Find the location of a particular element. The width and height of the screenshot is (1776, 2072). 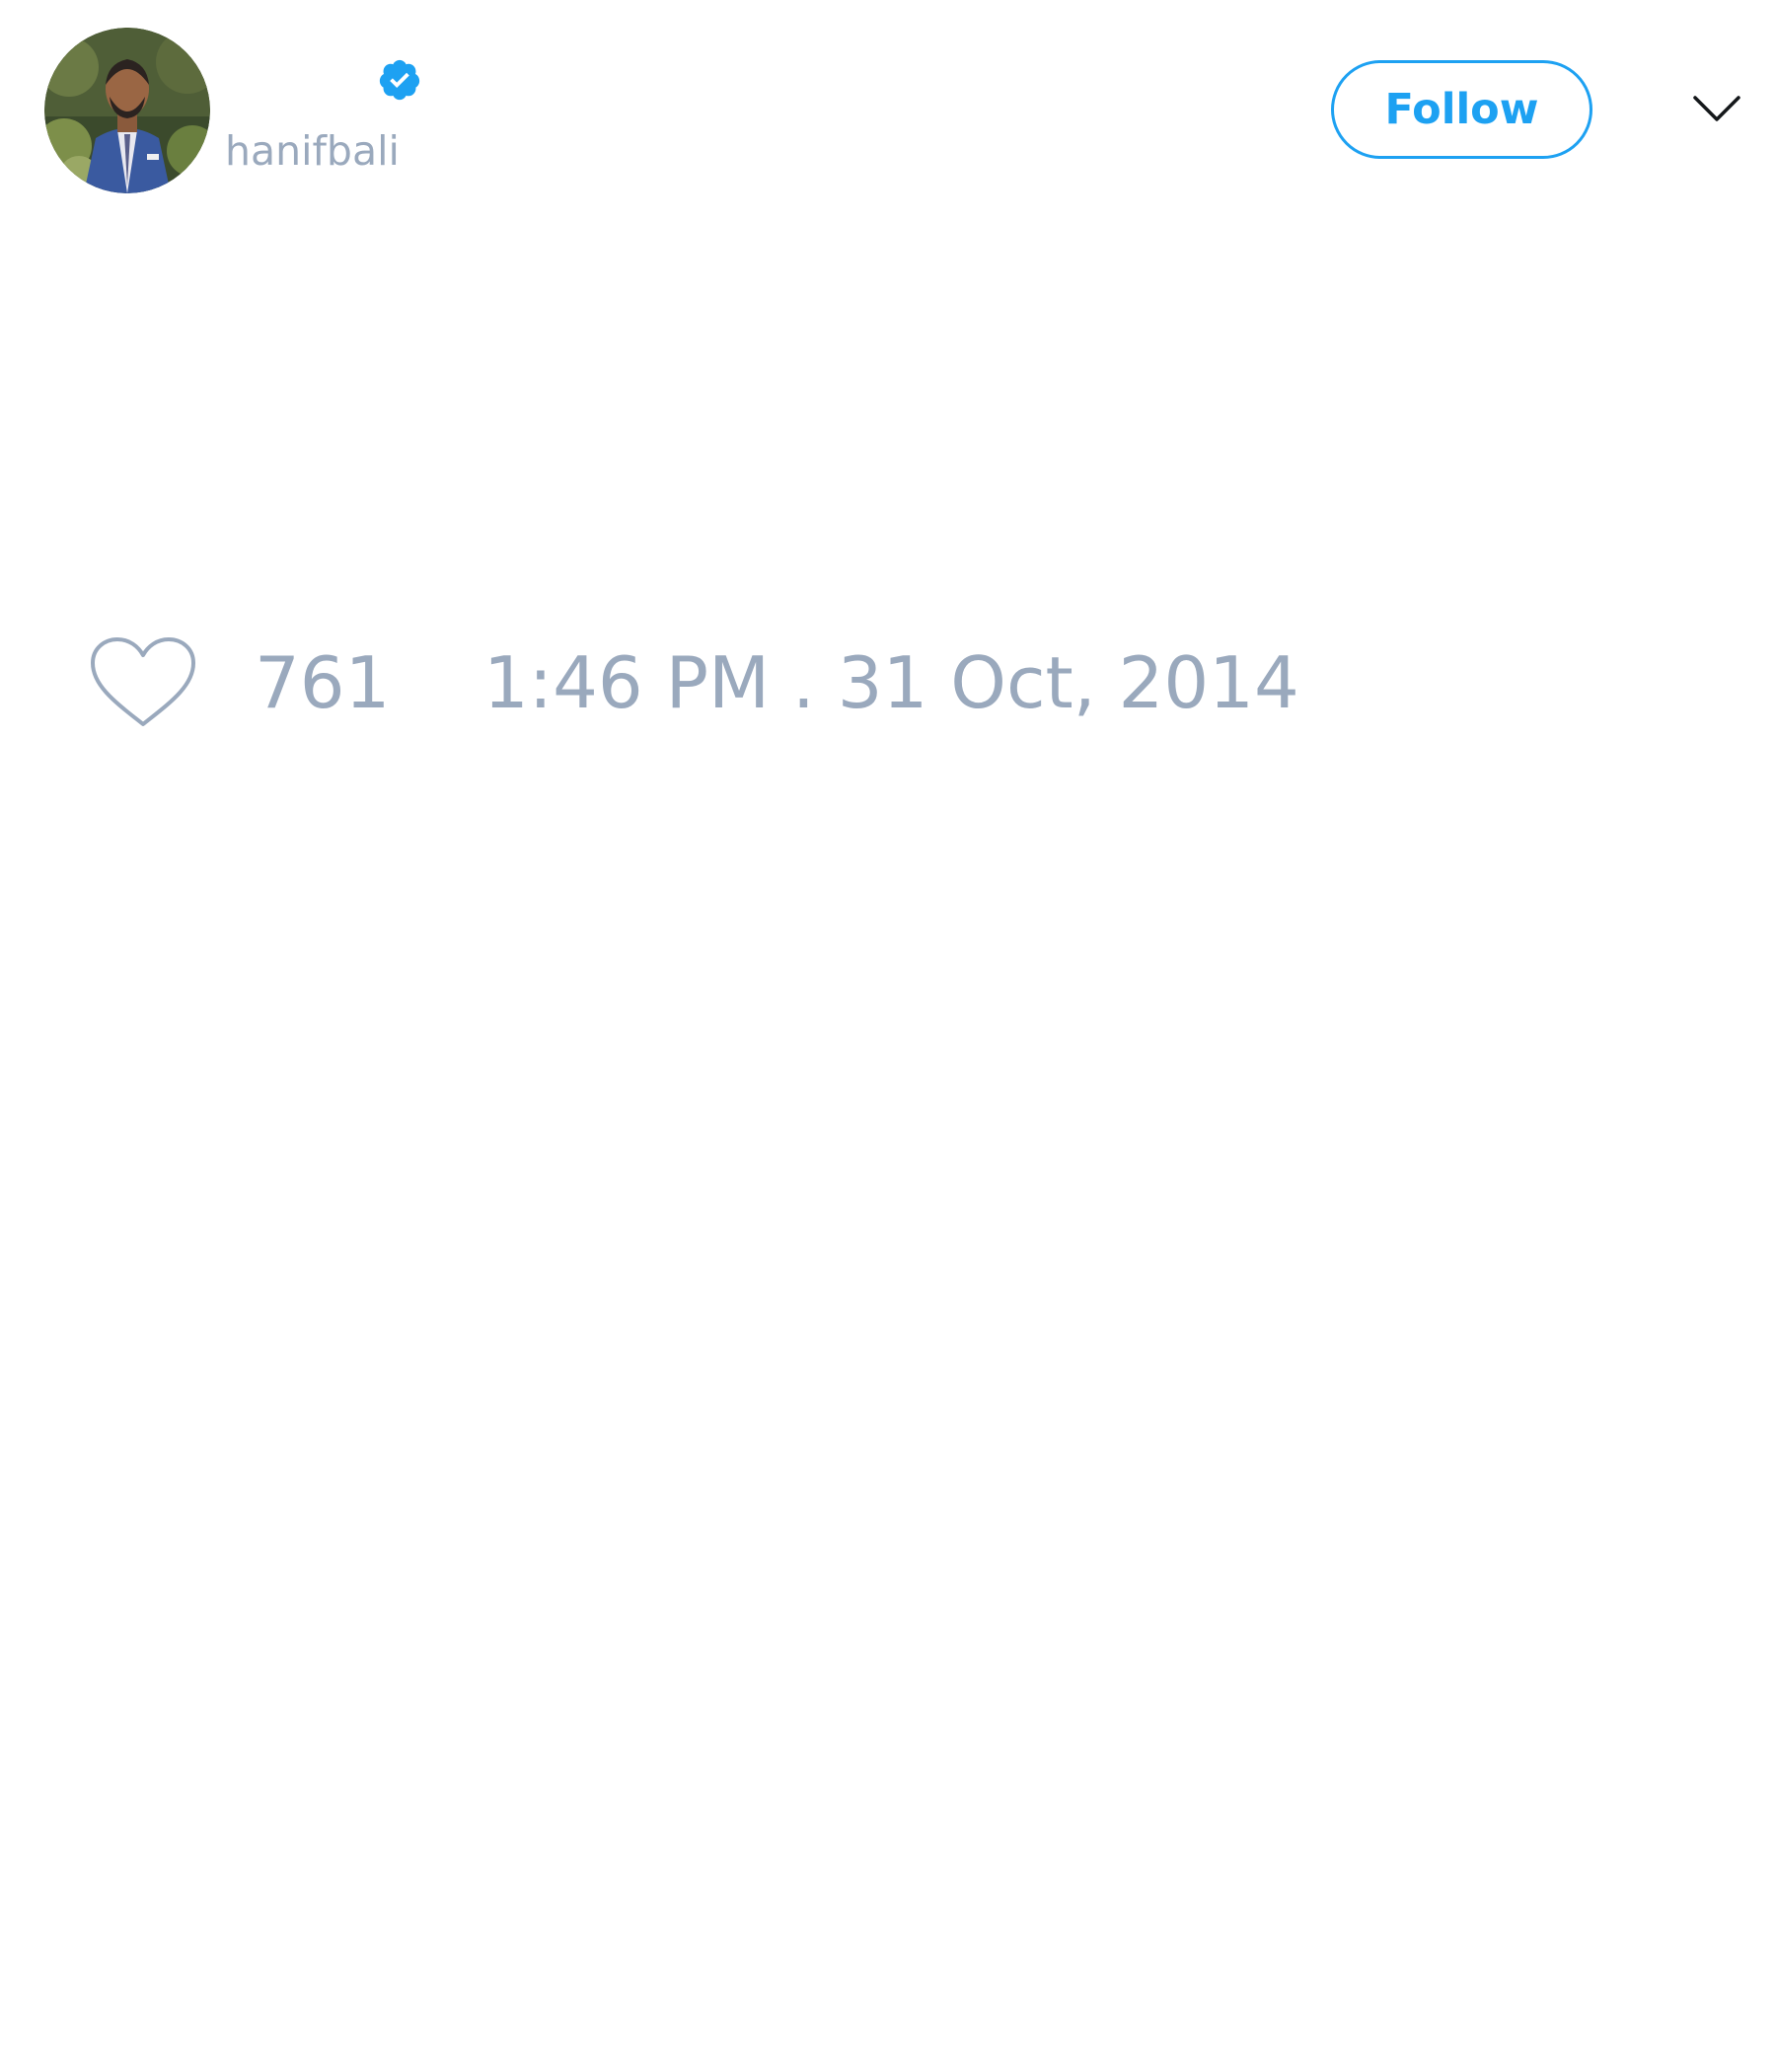

like-count: 761 is located at coordinates (323, 683).